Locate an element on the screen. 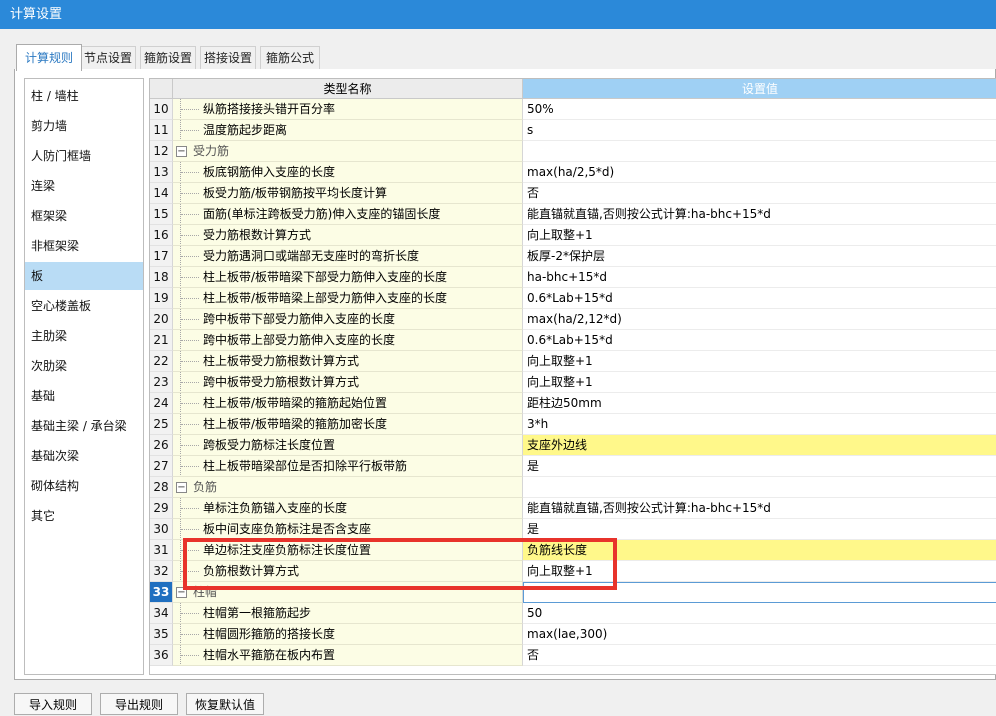  setting-value-cell: s is located at coordinates (759, 130).